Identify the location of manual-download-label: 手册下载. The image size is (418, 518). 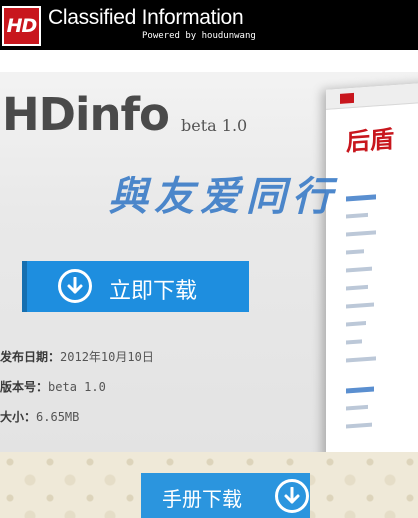
(202, 499).